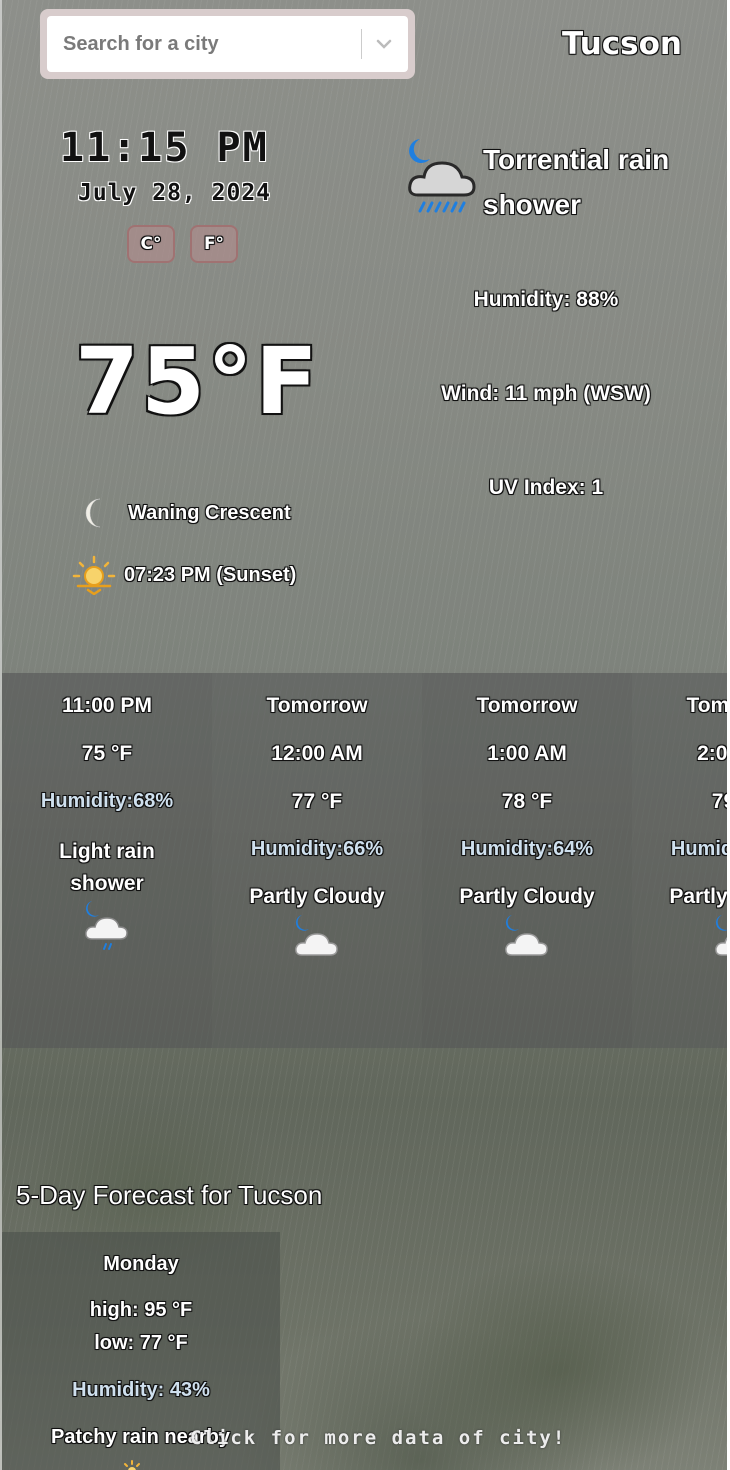 The width and height of the screenshot is (730, 1470). I want to click on current-date: July 28, 2024, so click(175, 193).